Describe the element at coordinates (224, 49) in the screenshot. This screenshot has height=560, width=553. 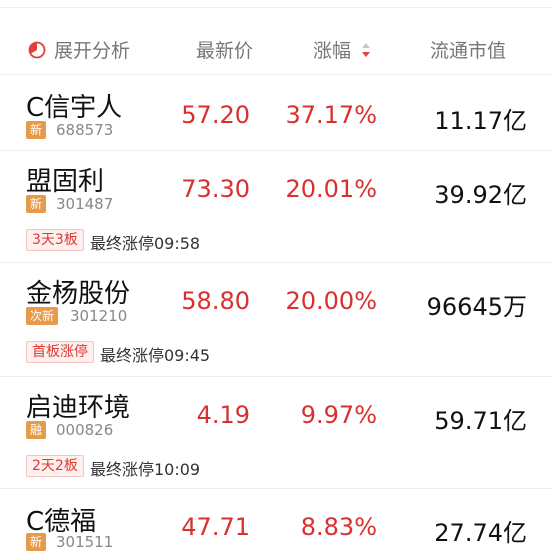
I see `latest-price-header: 最新价` at that location.